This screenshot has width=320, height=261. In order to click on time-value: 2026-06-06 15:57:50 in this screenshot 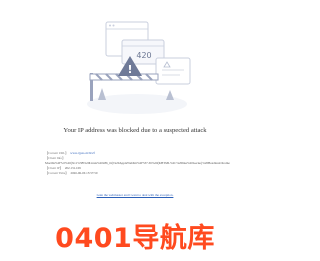, I will do `click(84, 173)`.